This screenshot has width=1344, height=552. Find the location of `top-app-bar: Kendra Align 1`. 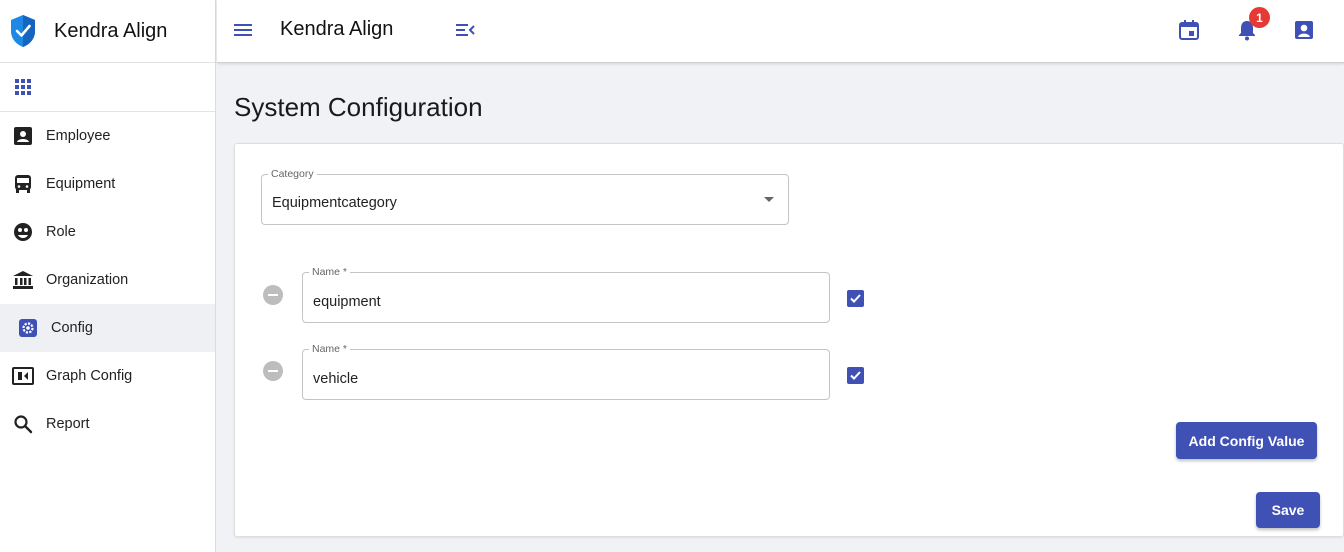

top-app-bar: Kendra Align 1 is located at coordinates (780, 31).